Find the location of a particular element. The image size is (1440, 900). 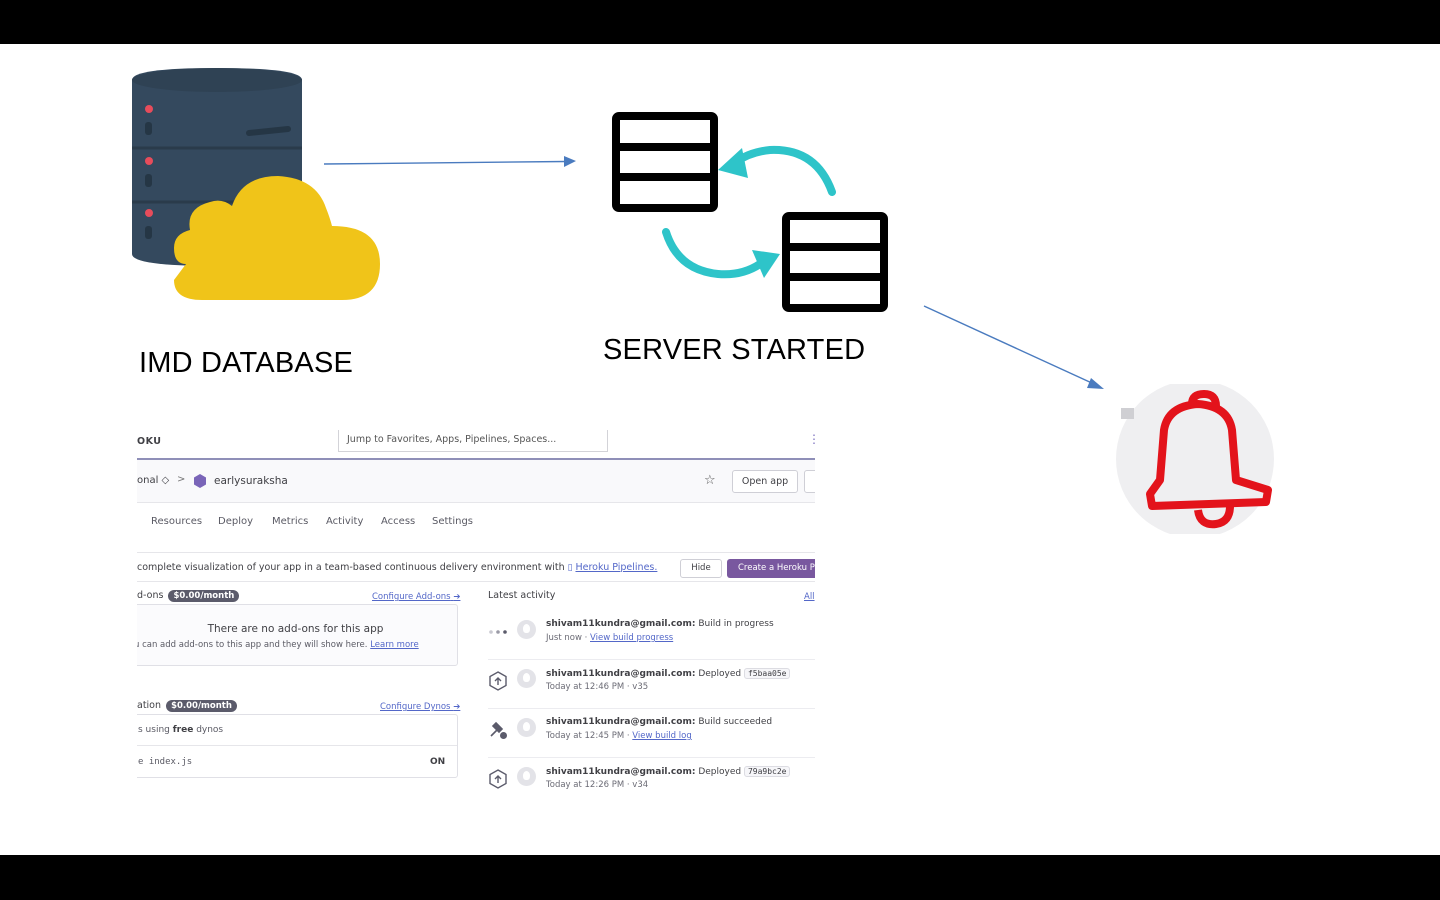

dyno-usage-suffix: dynos is located at coordinates (210, 730).